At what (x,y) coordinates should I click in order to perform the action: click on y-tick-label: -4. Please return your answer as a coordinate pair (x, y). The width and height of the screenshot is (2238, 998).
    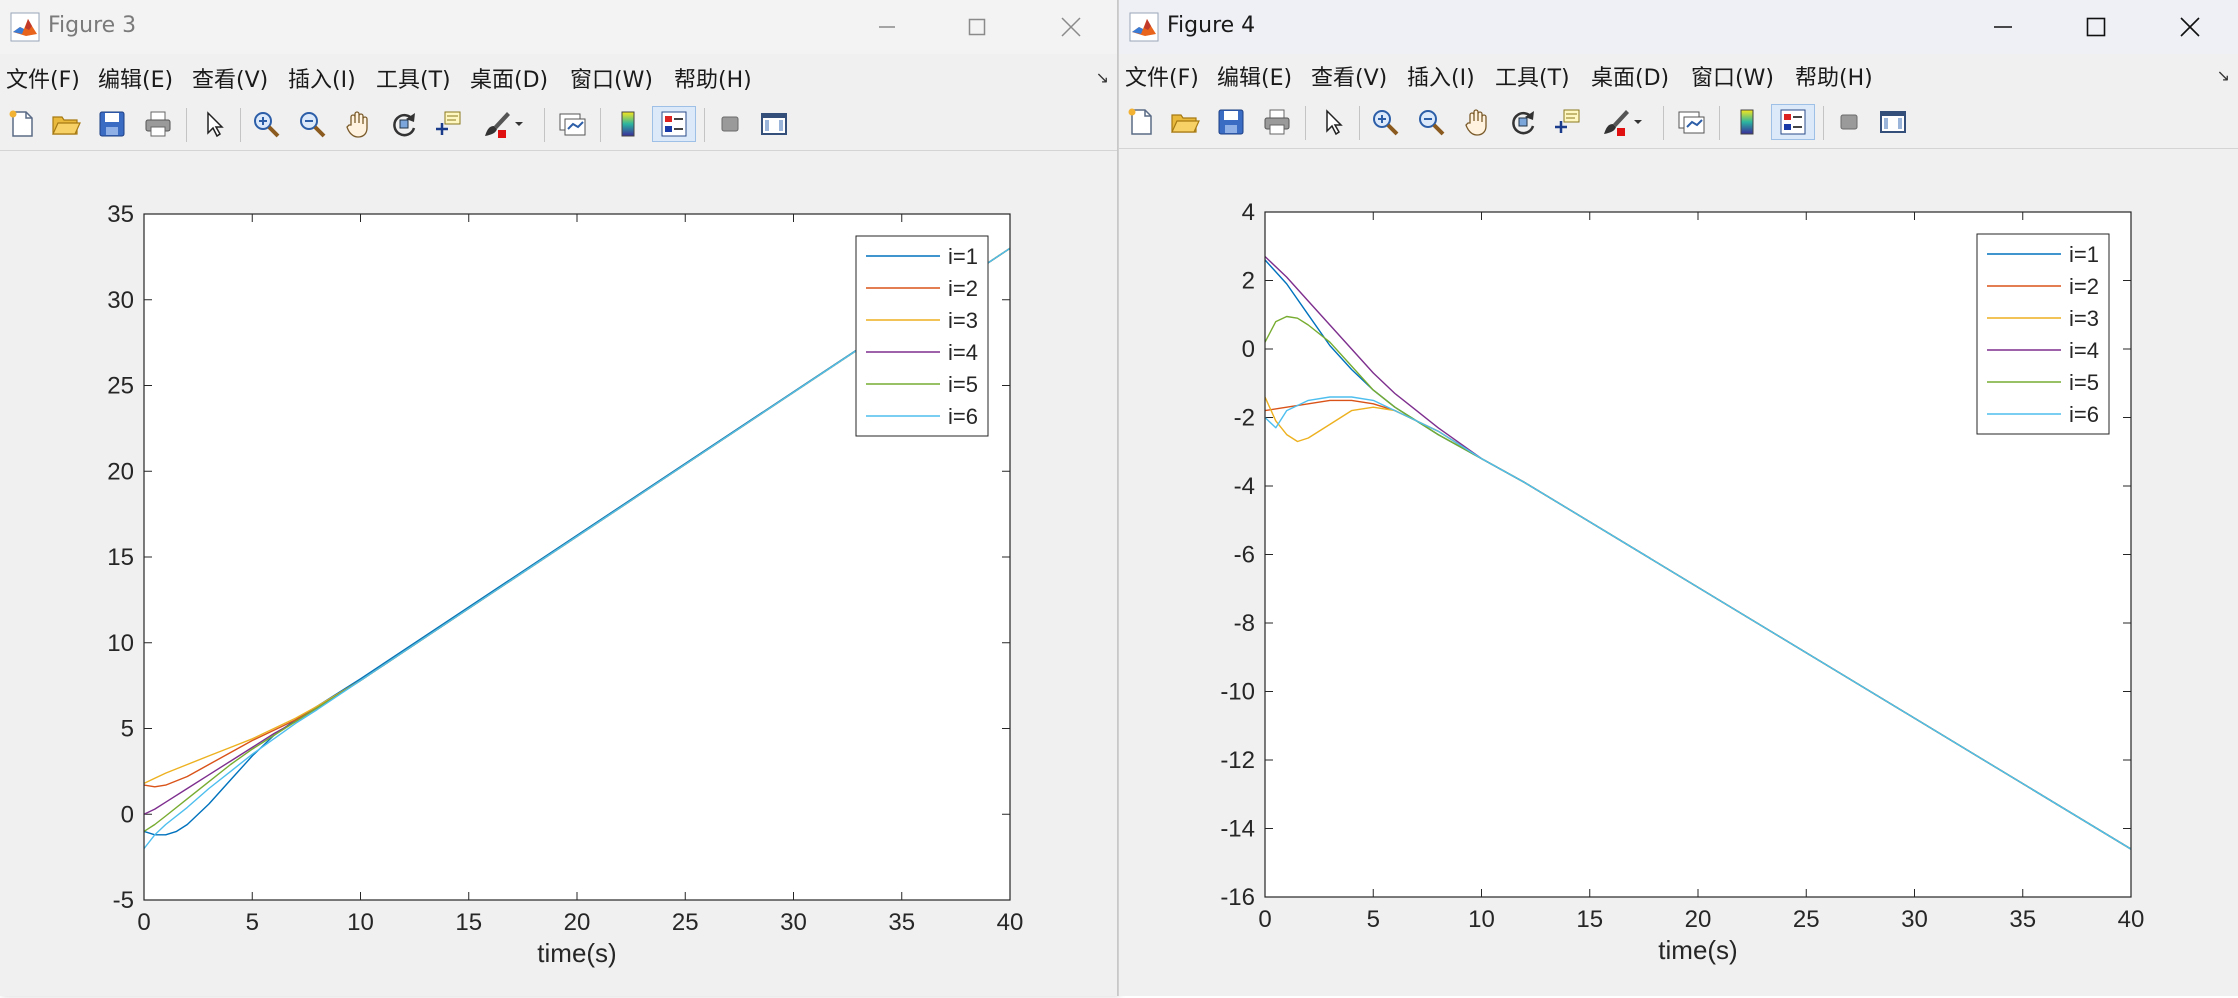
    Looking at the image, I should click on (1244, 486).